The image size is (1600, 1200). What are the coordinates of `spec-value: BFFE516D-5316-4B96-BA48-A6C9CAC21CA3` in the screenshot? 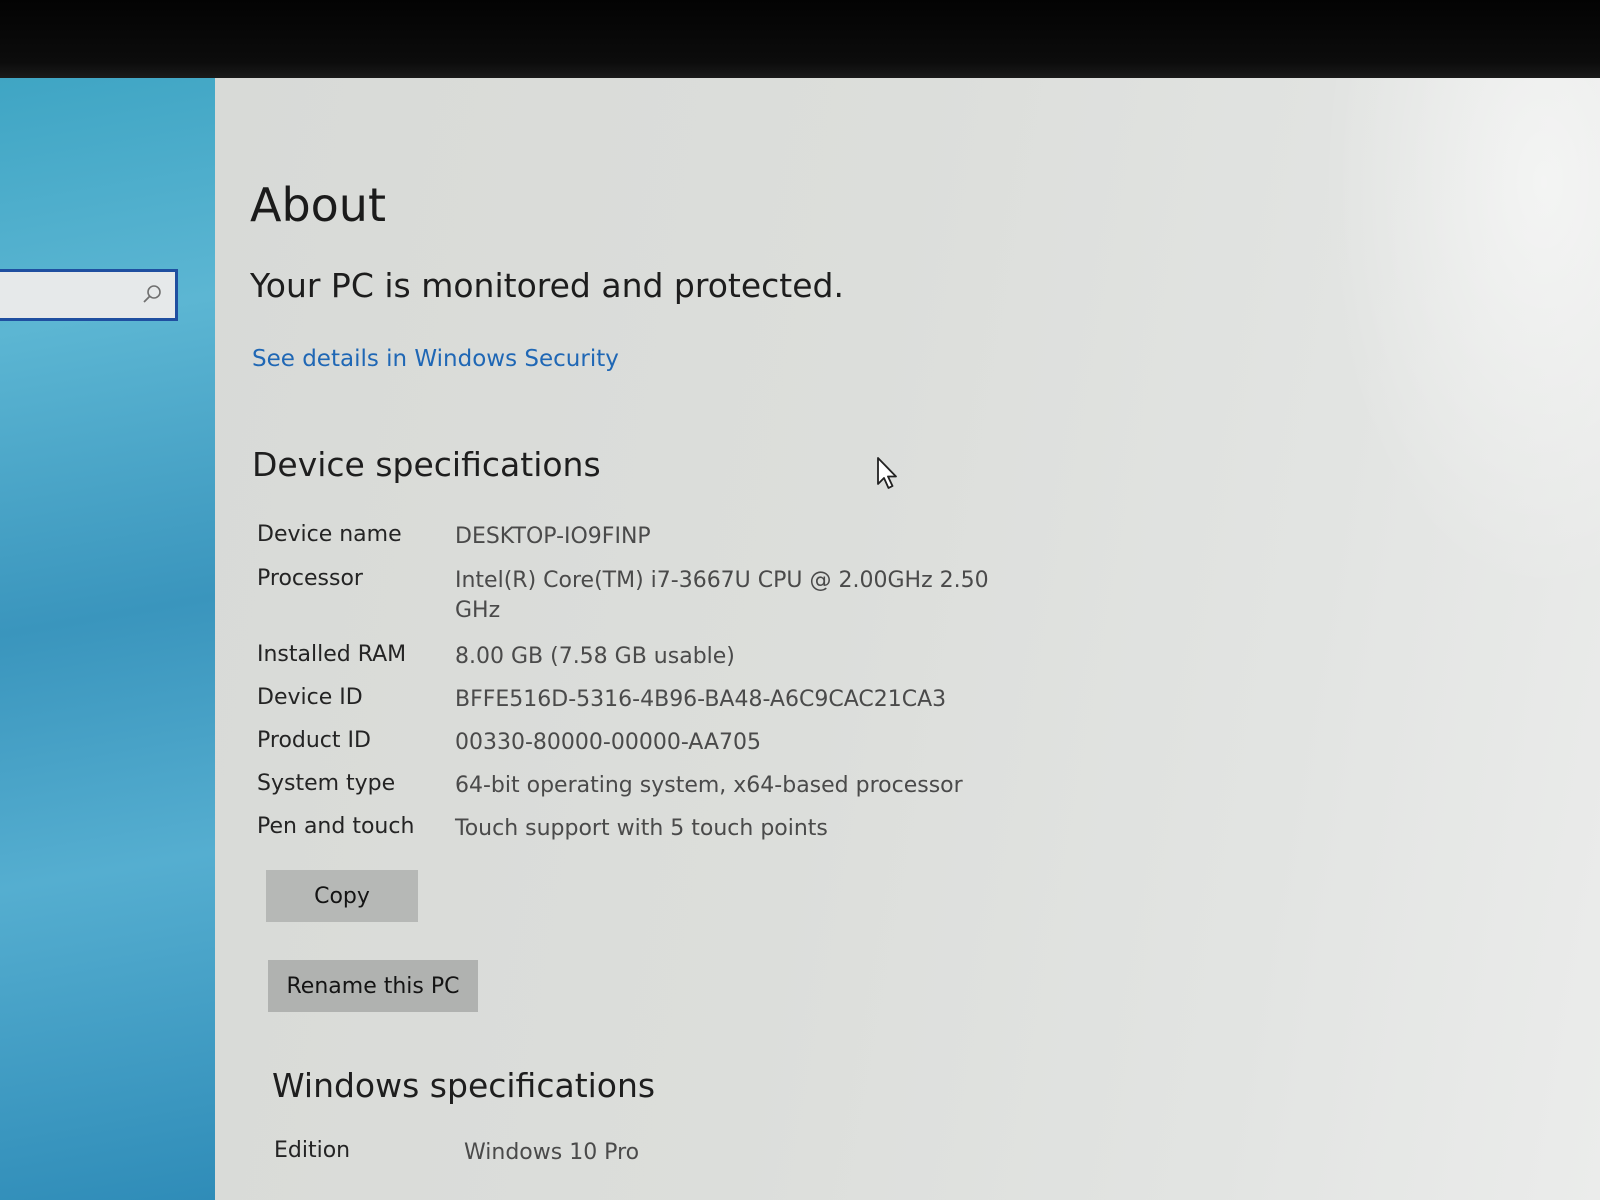 It's located at (701, 699).